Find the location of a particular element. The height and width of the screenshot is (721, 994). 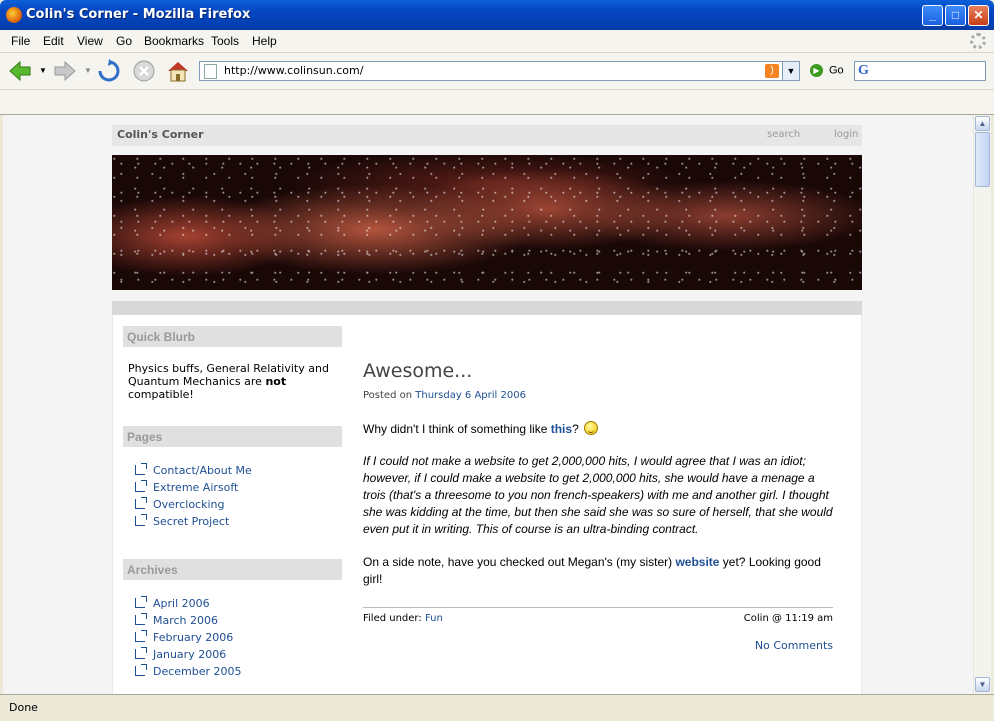

reload-icon is located at coordinates (109, 71).